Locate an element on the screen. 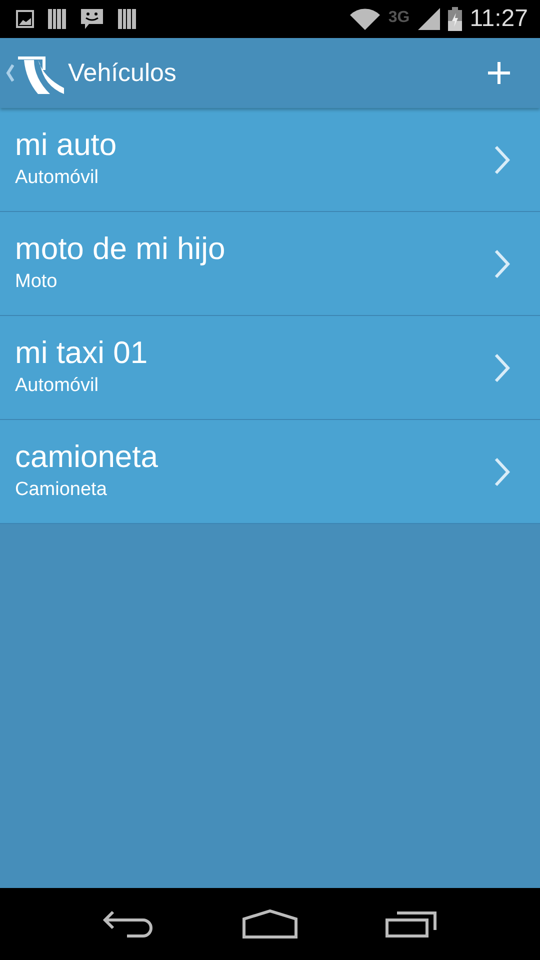 The width and height of the screenshot is (540, 960). plus-icon is located at coordinates (499, 73).